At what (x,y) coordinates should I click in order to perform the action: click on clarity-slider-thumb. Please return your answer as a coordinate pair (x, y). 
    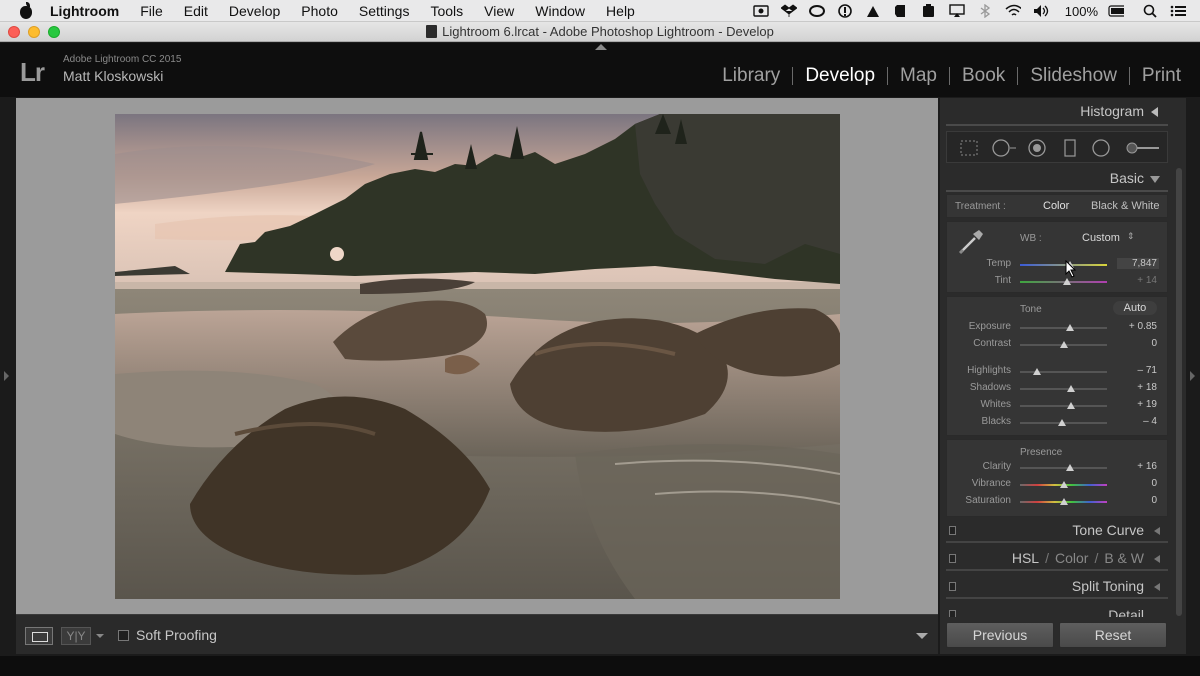
    Looking at the image, I should click on (1070, 467).